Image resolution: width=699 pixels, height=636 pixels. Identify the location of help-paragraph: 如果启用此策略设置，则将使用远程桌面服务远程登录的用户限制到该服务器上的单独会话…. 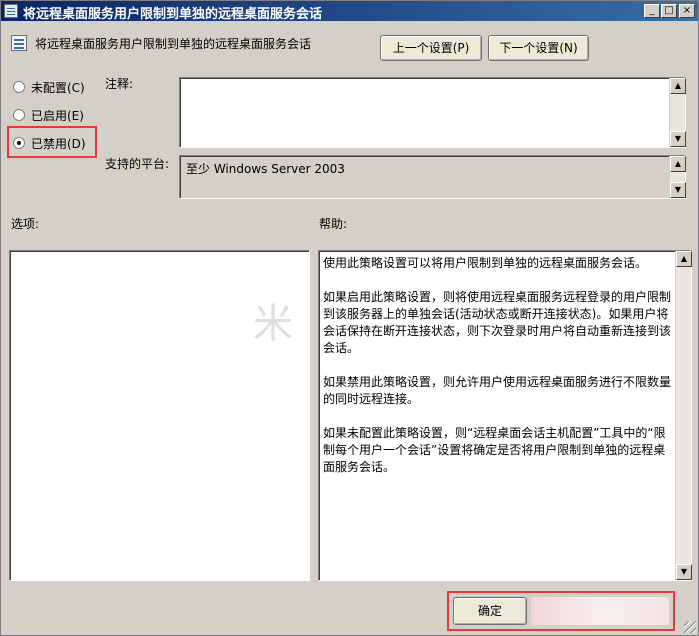
(497, 322).